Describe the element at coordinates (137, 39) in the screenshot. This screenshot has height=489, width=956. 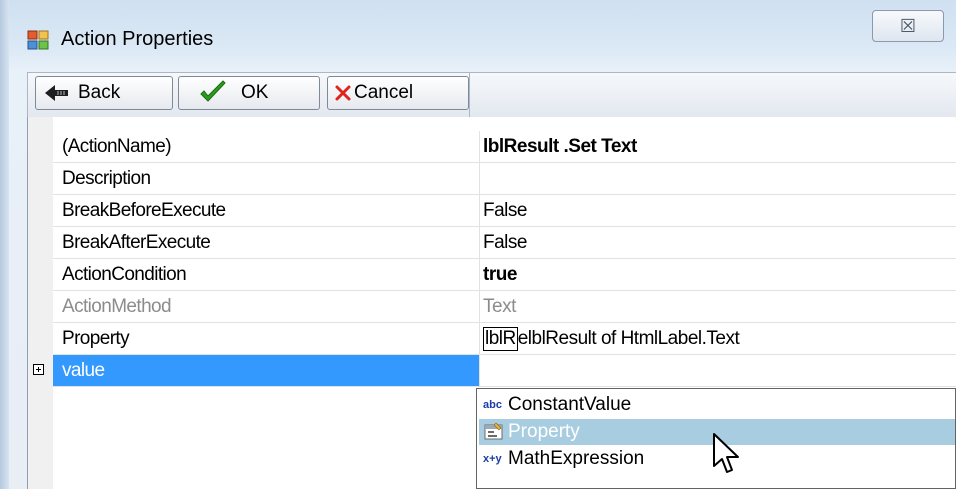
I see `window-title: Action Properties` at that location.